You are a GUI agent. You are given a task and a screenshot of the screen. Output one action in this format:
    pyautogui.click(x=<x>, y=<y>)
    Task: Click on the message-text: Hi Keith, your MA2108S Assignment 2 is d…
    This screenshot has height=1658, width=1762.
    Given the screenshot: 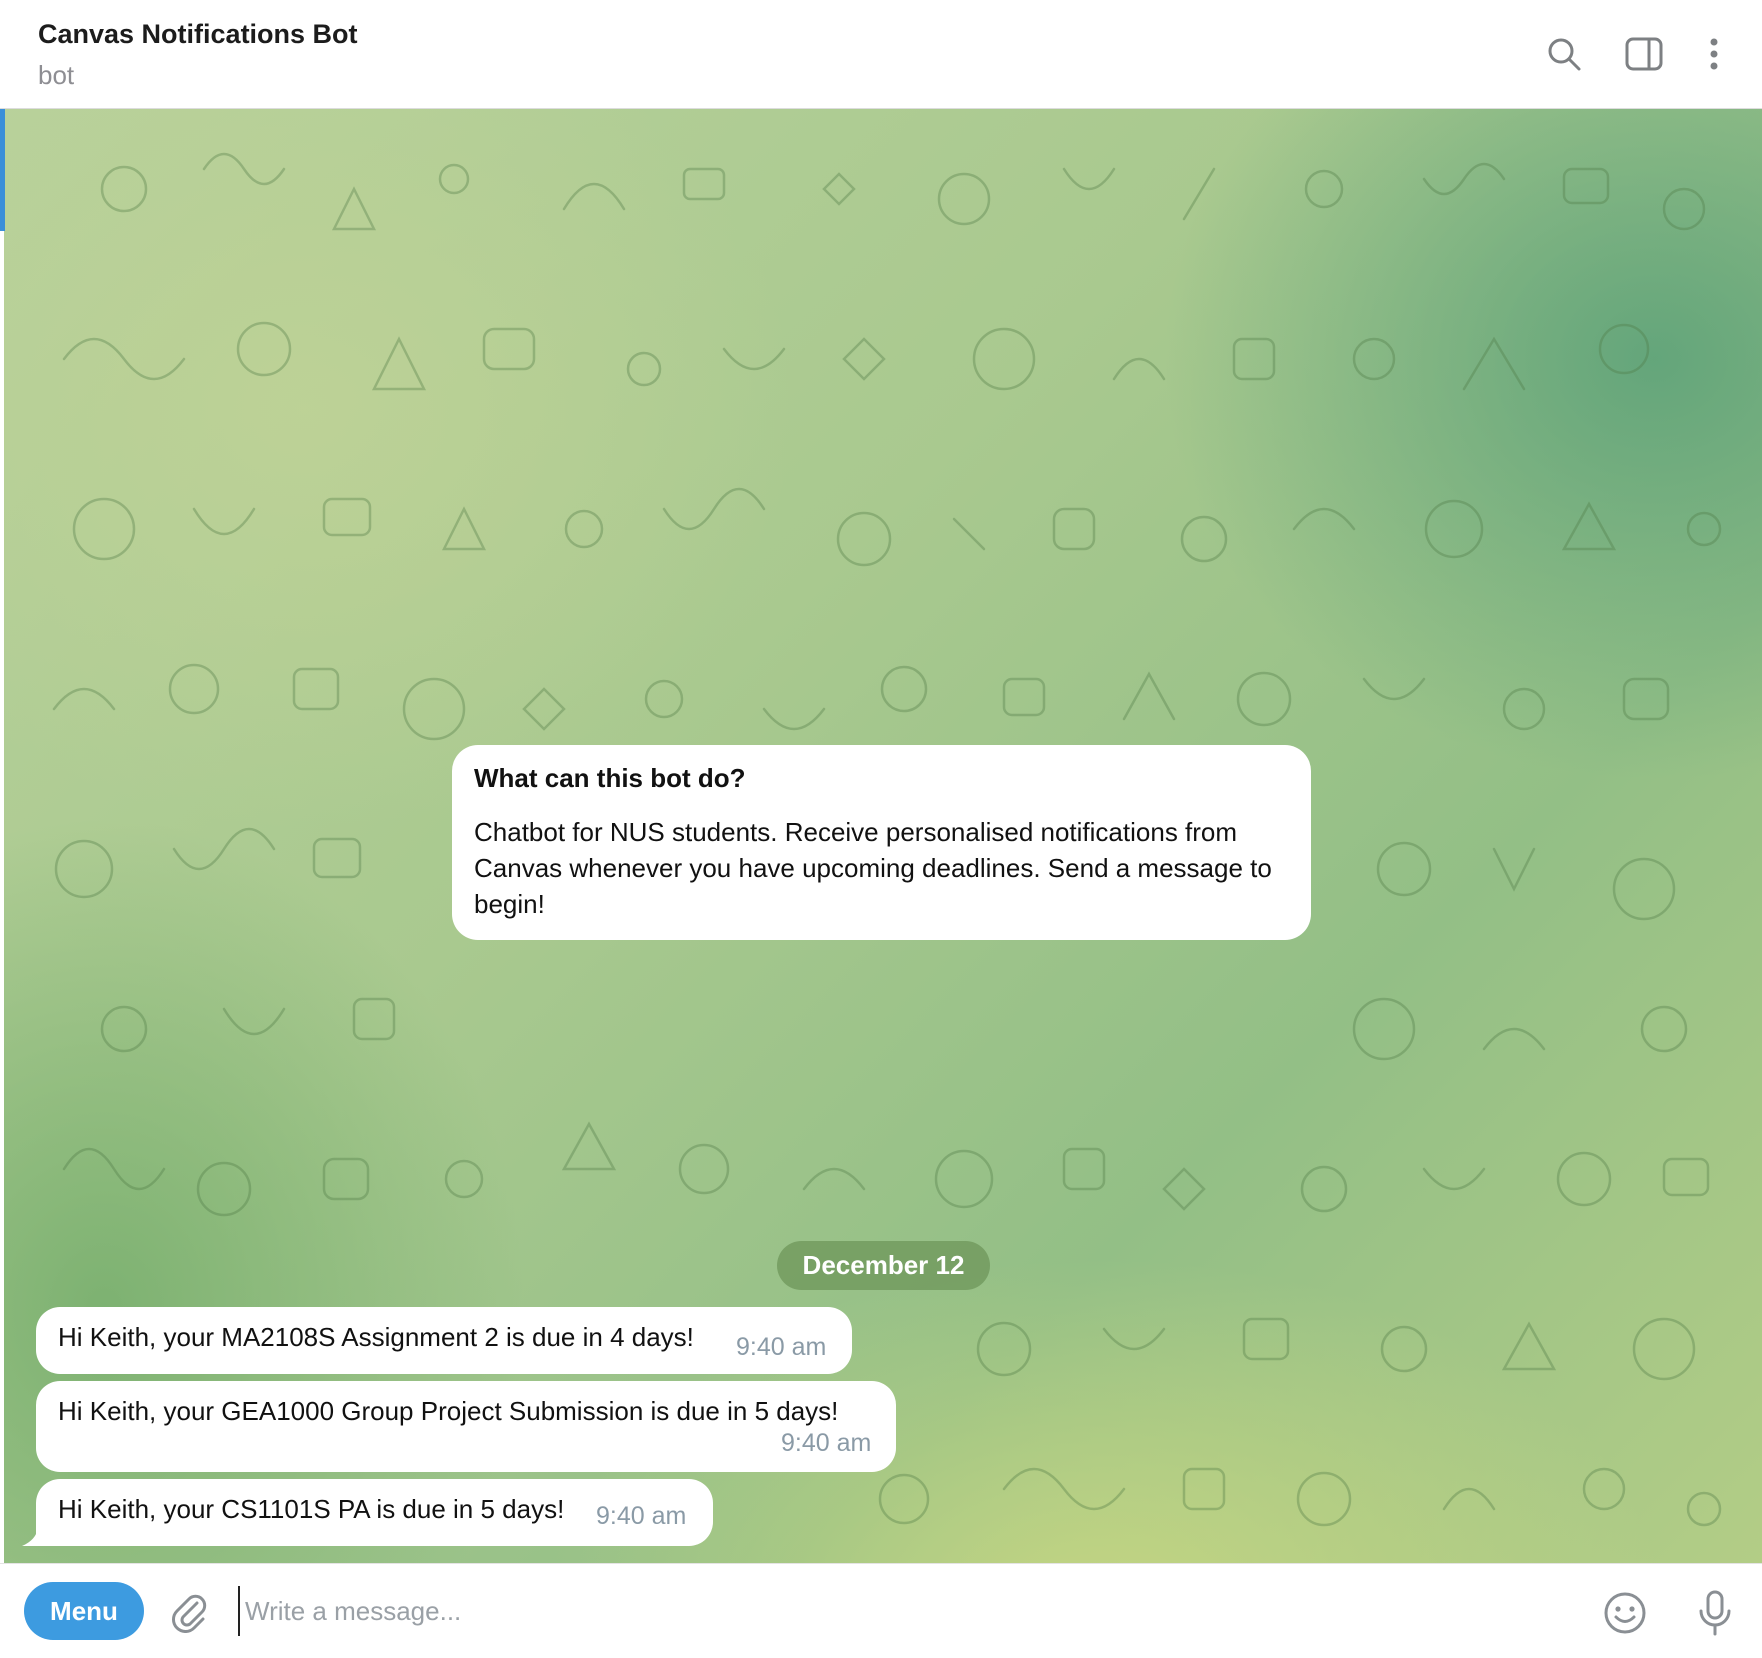 What is the action you would take?
    pyautogui.click(x=376, y=1337)
    